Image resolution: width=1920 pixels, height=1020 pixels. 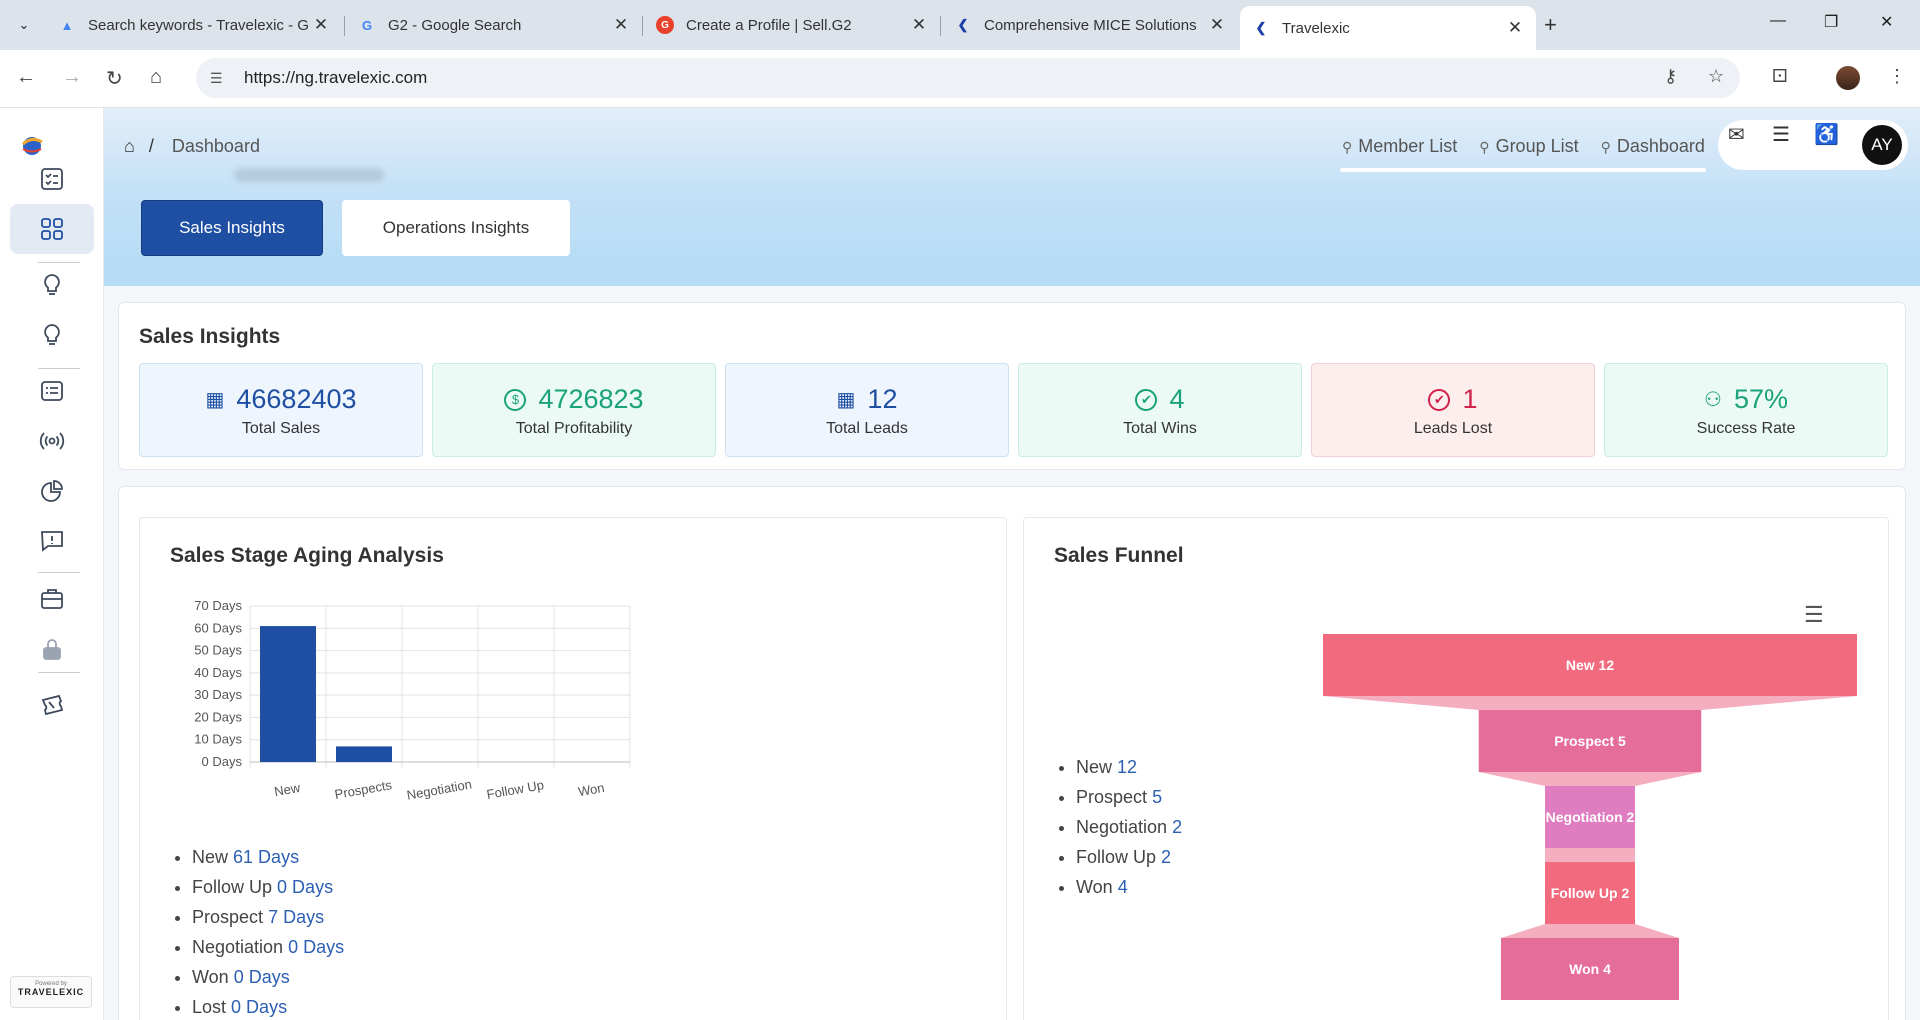 What do you see at coordinates (1760, 399) in the screenshot?
I see `kpi-value: 57%` at bounding box center [1760, 399].